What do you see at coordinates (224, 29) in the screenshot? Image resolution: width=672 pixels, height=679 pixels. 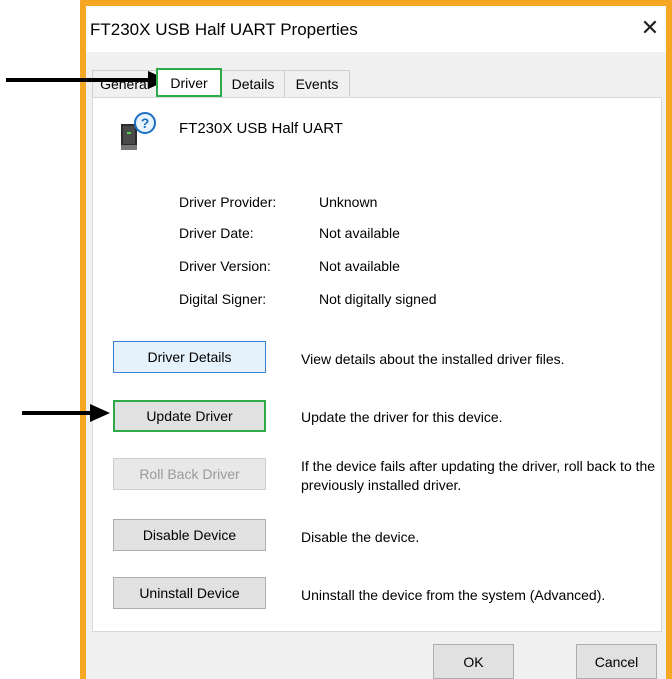 I see `window-title: FT230X USB Half UART Properties` at bounding box center [224, 29].